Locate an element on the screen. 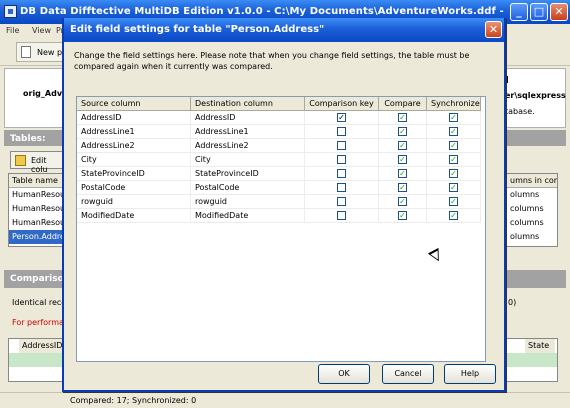 The width and height of the screenshot is (570, 408). menu-file: File is located at coordinates (12, 30).